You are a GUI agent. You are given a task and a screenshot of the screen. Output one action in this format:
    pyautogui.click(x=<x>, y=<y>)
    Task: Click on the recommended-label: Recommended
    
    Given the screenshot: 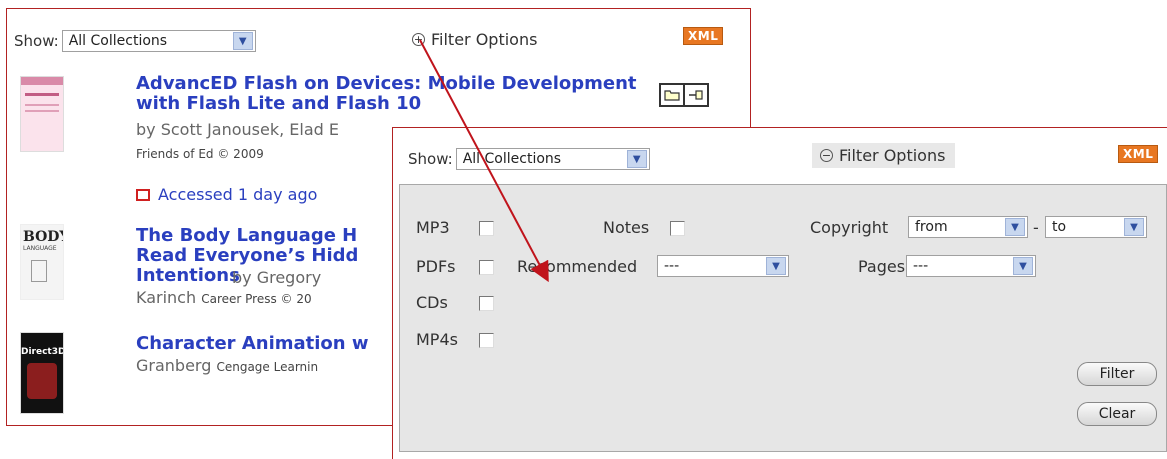 What is the action you would take?
    pyautogui.click(x=577, y=266)
    